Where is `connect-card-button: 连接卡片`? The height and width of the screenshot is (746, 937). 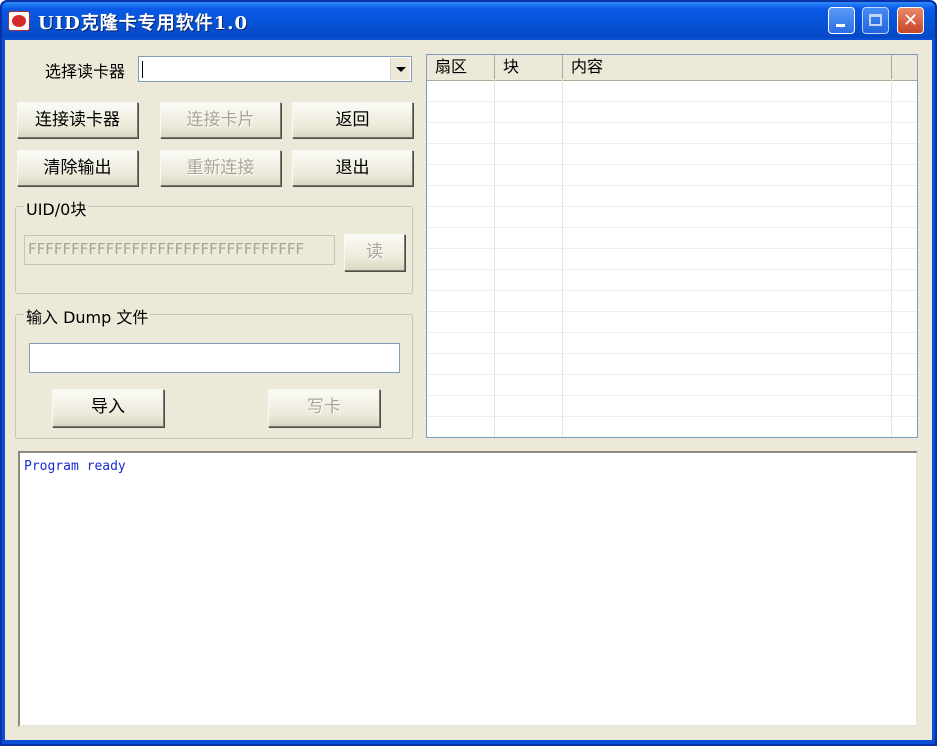
connect-card-button: 连接卡片 is located at coordinates (220, 120).